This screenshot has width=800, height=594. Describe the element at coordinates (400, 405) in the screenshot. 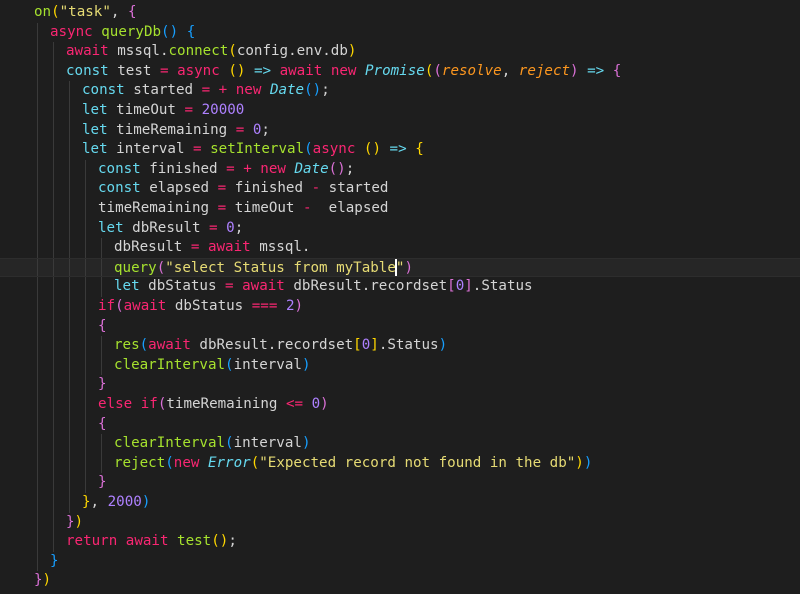

I see `code-line: else if(timeRemaining <= 0)` at that location.